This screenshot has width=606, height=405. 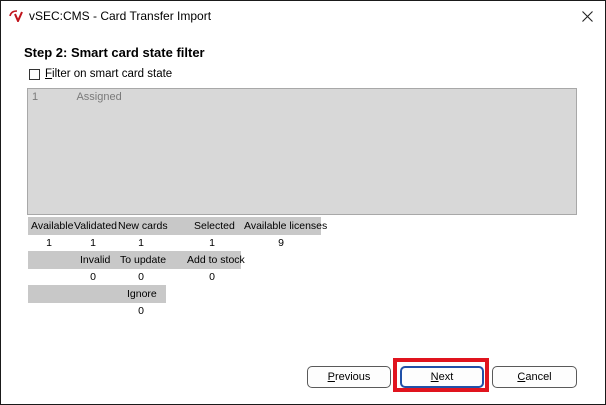 I want to click on header-available: Available, so click(x=52, y=226).